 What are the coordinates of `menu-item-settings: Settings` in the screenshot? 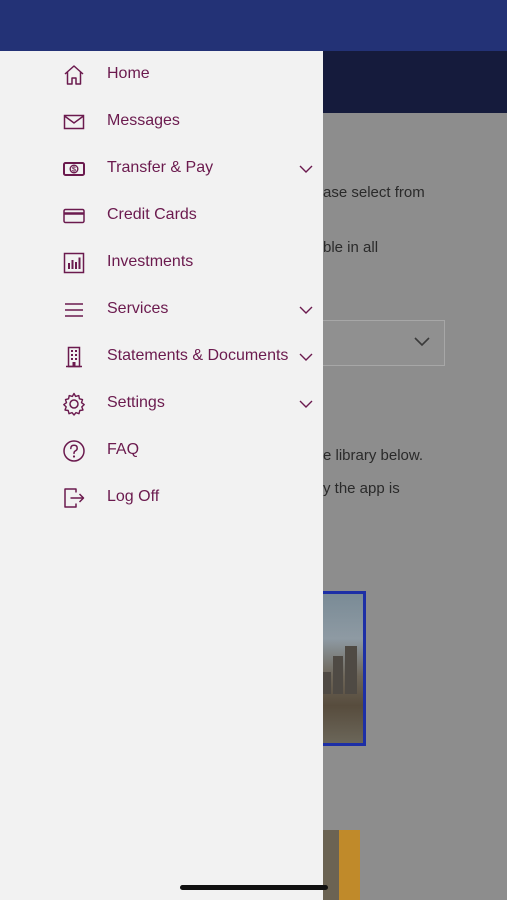 It's located at (161, 403).